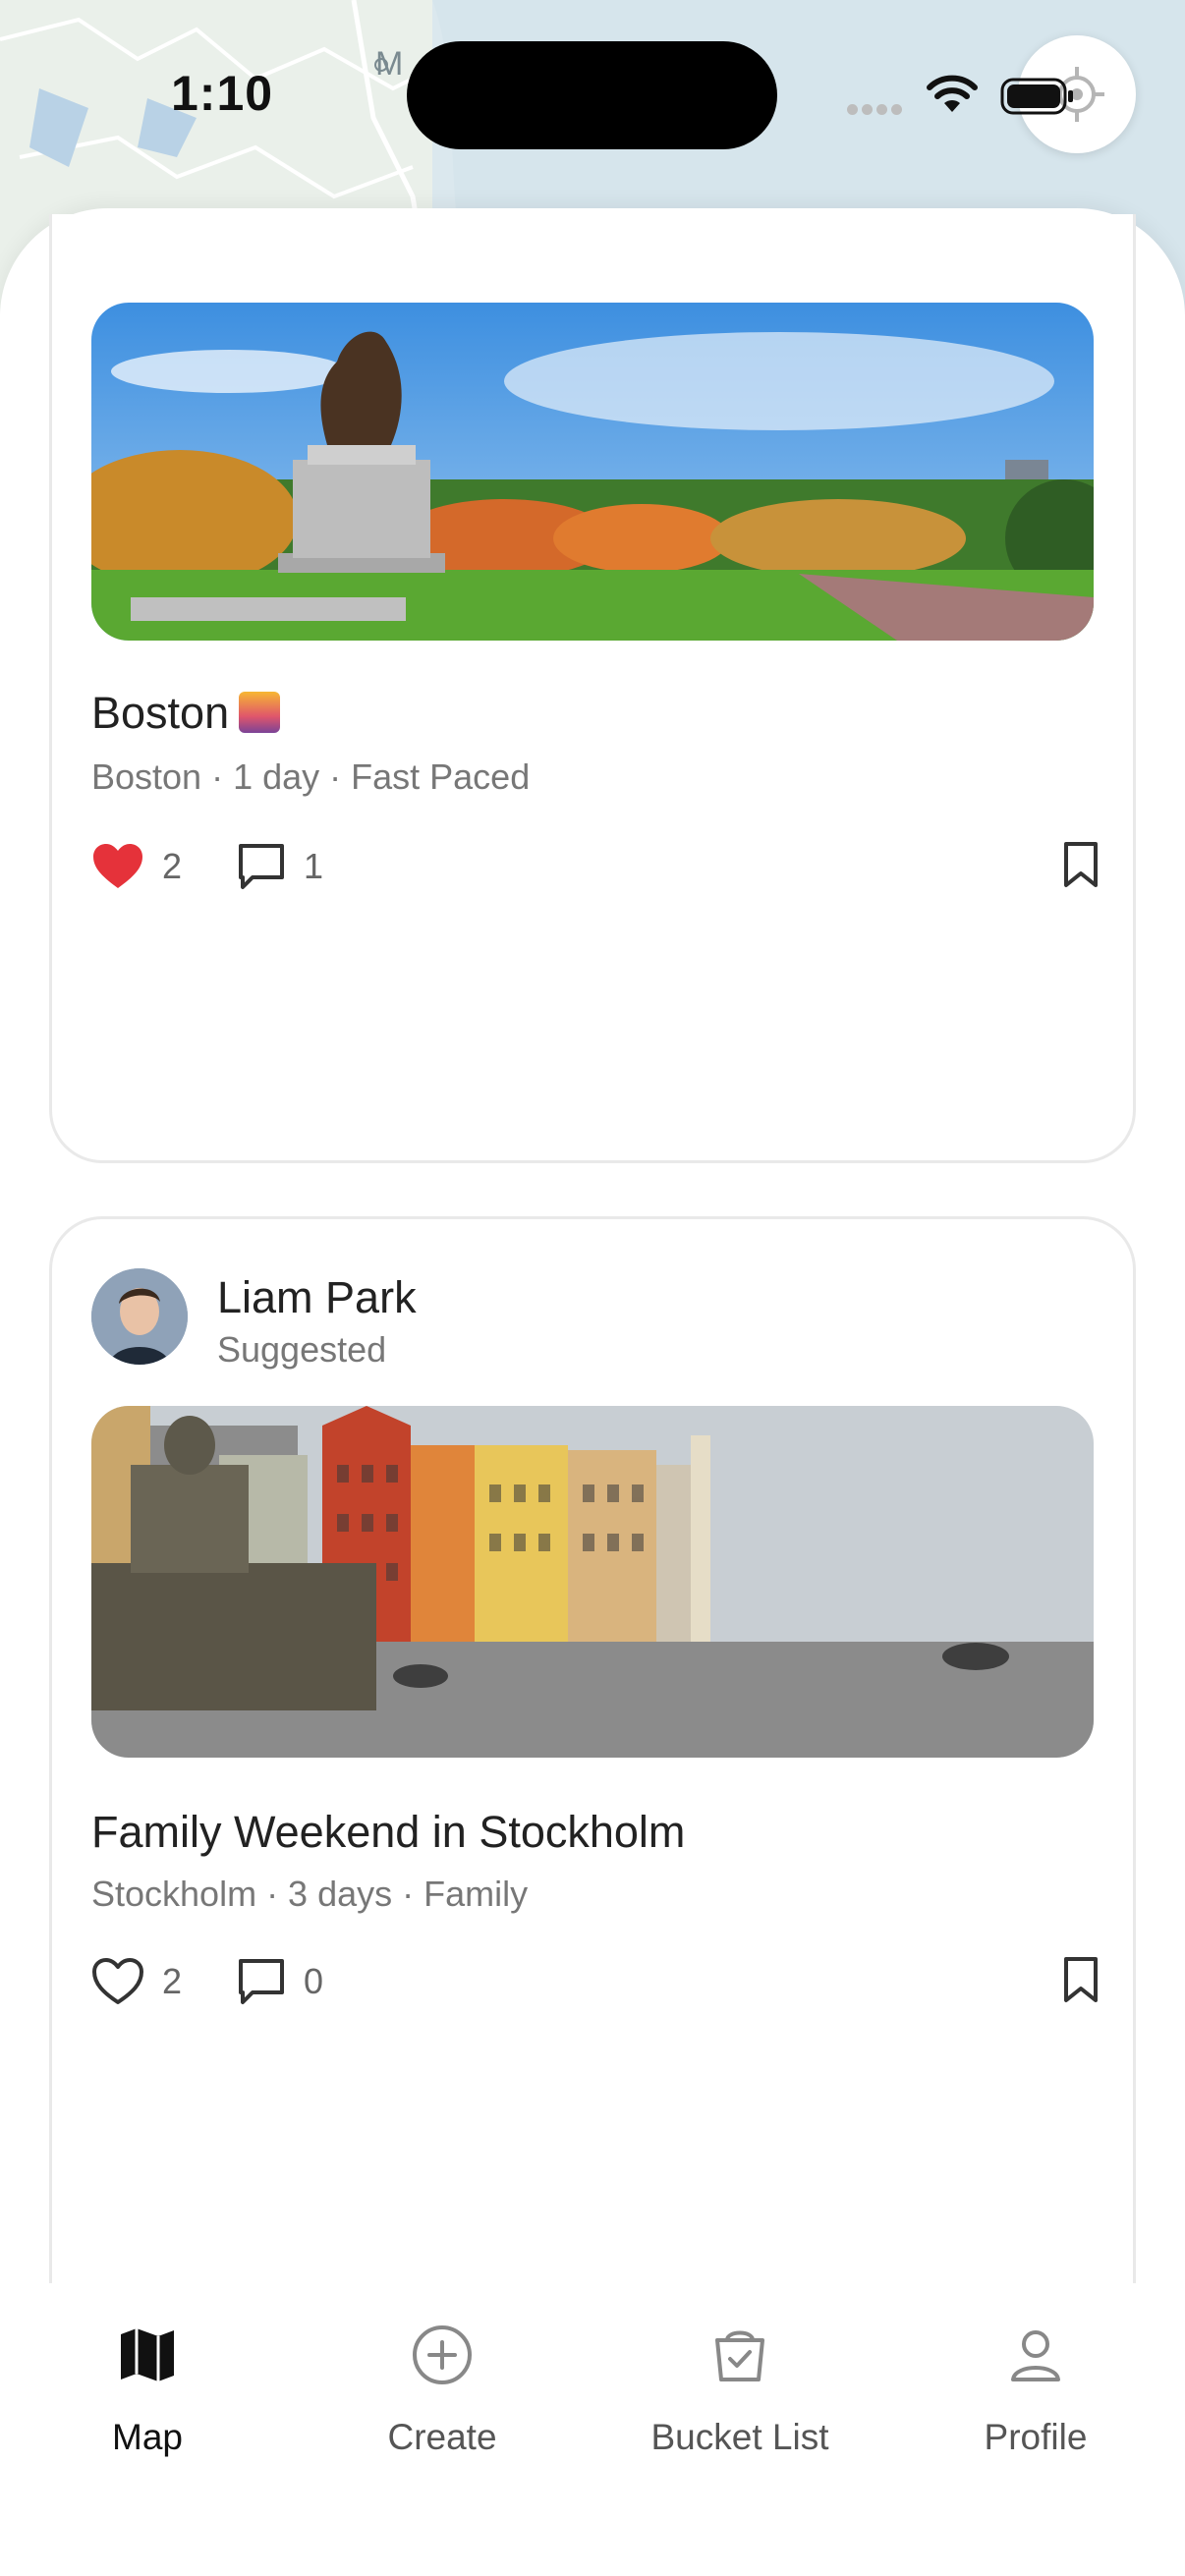 The height and width of the screenshot is (2576, 1185). What do you see at coordinates (442, 2437) in the screenshot?
I see `tab-label: Create` at bounding box center [442, 2437].